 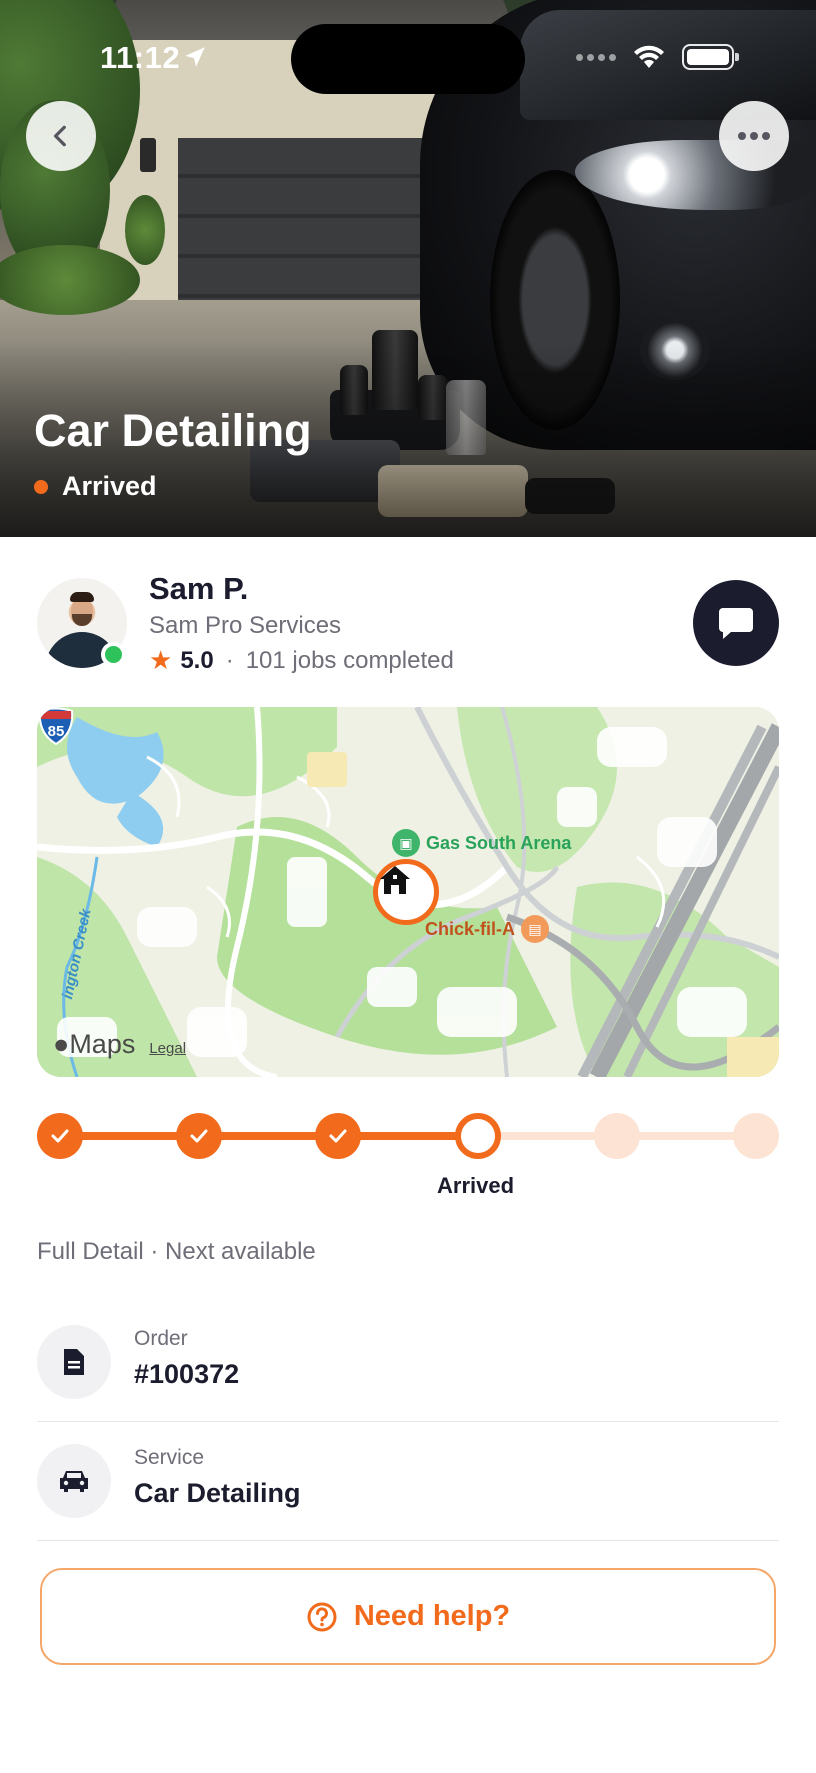 I want to click on poi-restaurant-label: Chick-fil-A, so click(x=470, y=928).